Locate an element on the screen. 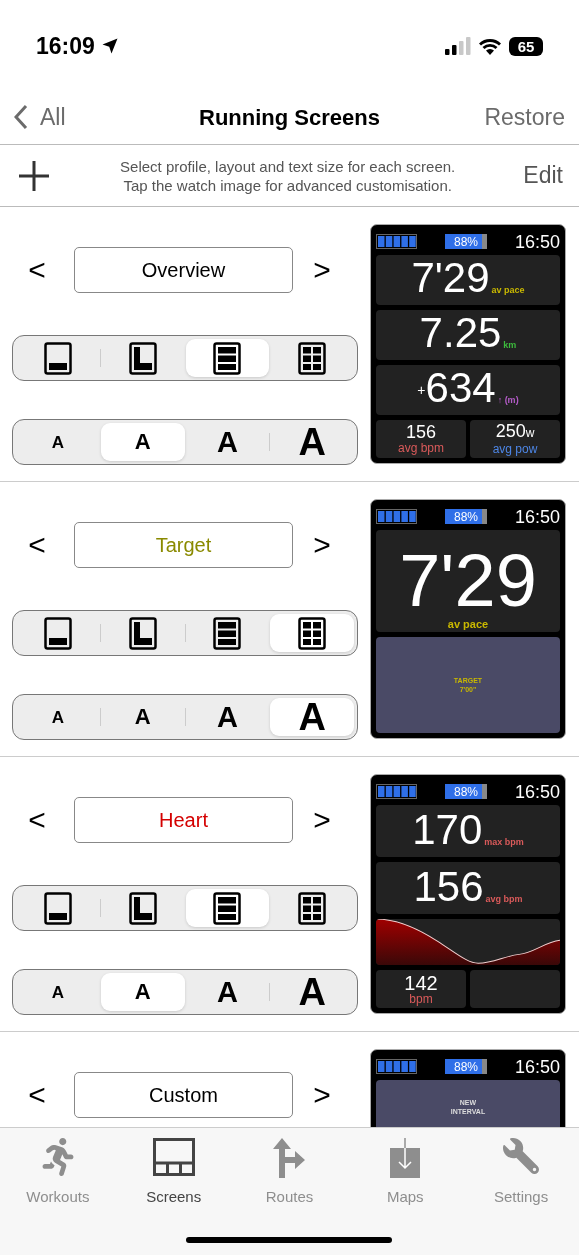 The height and width of the screenshot is (1255, 579). plus-icon is located at coordinates (34, 175).